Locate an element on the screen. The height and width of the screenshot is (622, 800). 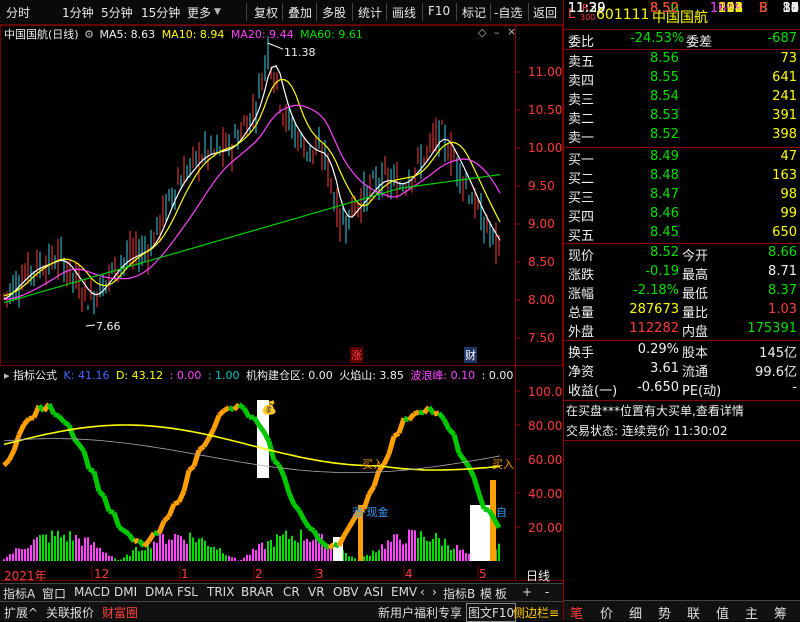
settings-icon: ⚙ is located at coordinates (89, 34).